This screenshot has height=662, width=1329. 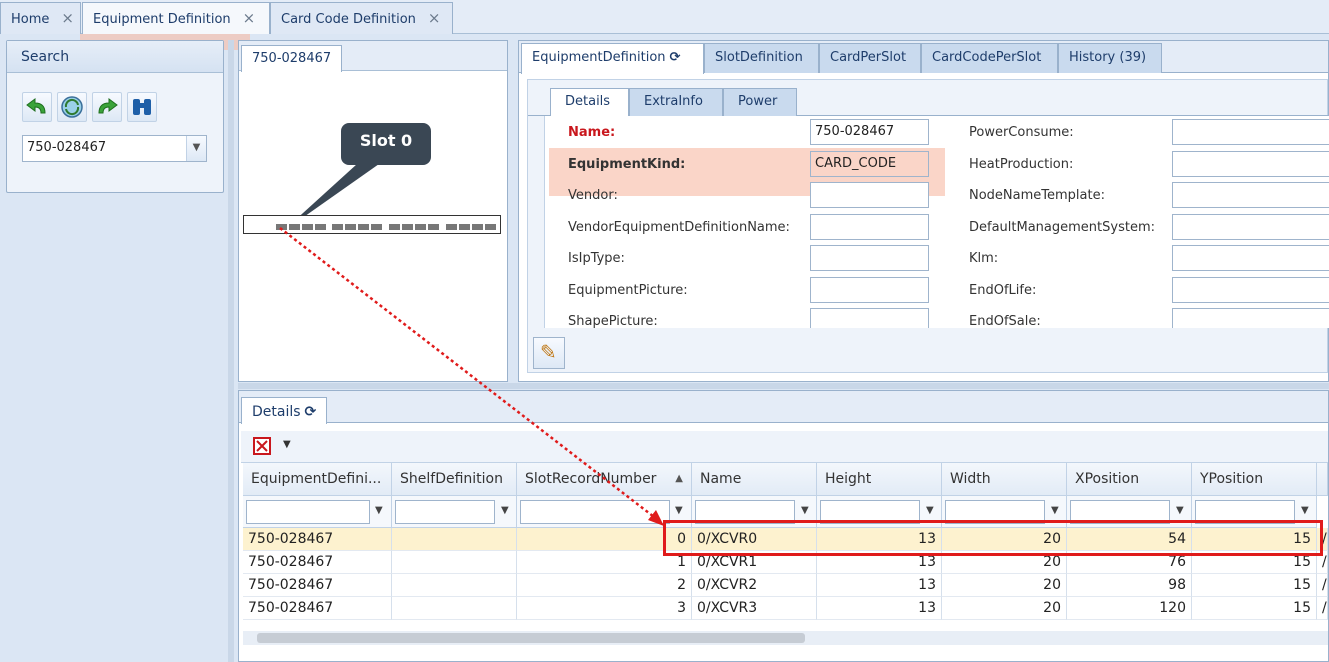 I want to click on annotation-arrow, so click(x=471, y=376).